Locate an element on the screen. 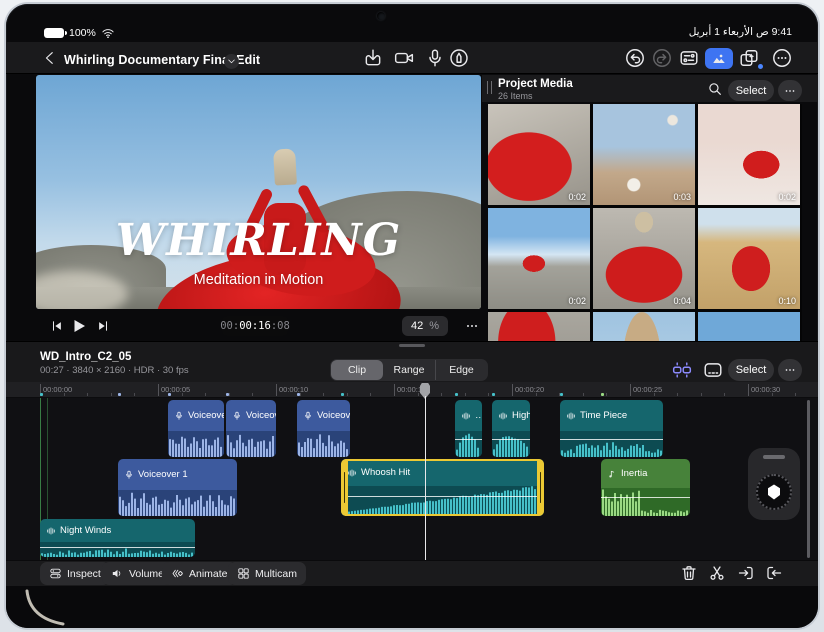  redo-icon is located at coordinates (662, 58).